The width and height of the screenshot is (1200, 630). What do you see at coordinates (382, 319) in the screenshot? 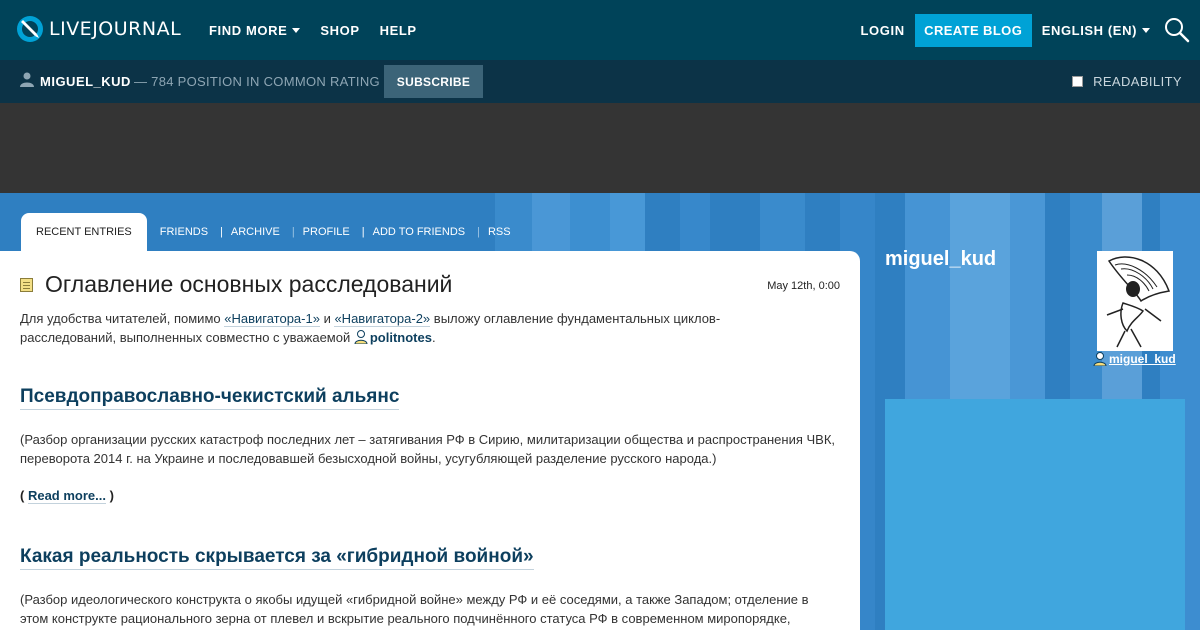
I see `navigator-2-link: «Навигатора-2»` at bounding box center [382, 319].